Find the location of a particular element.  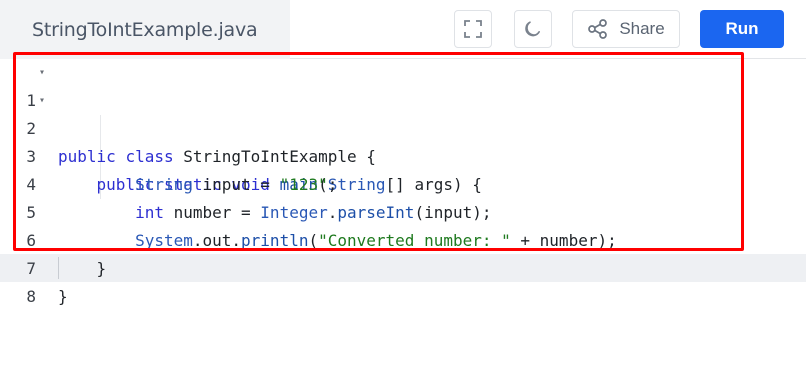

line-number: 8 is located at coordinates (31, 296).